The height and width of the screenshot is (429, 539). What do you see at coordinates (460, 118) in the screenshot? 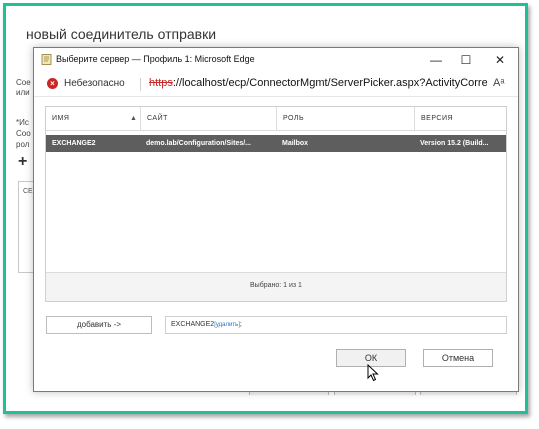
I see `column-header-version: ВЕРСИЯ` at bounding box center [460, 118].